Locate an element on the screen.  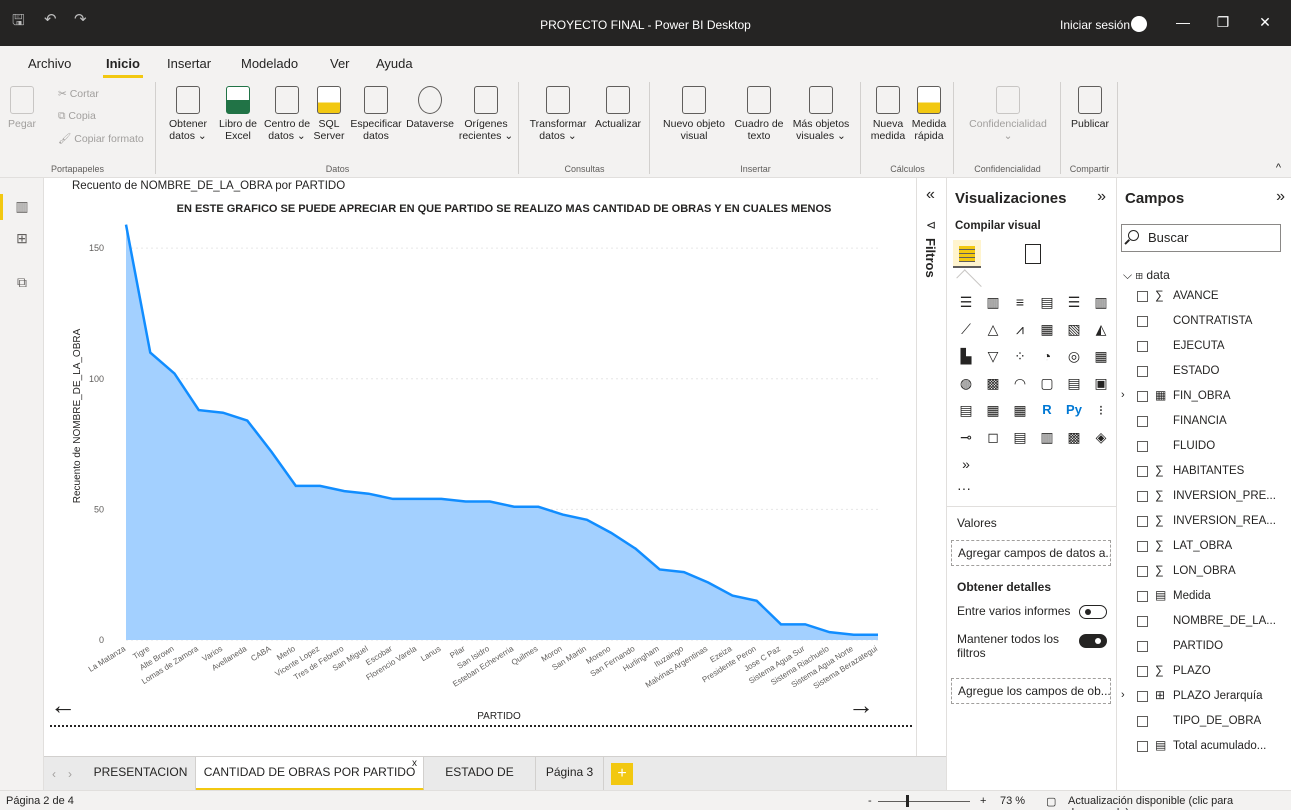
clustered-bar-icon: ≡ is located at coordinates (1020, 302).